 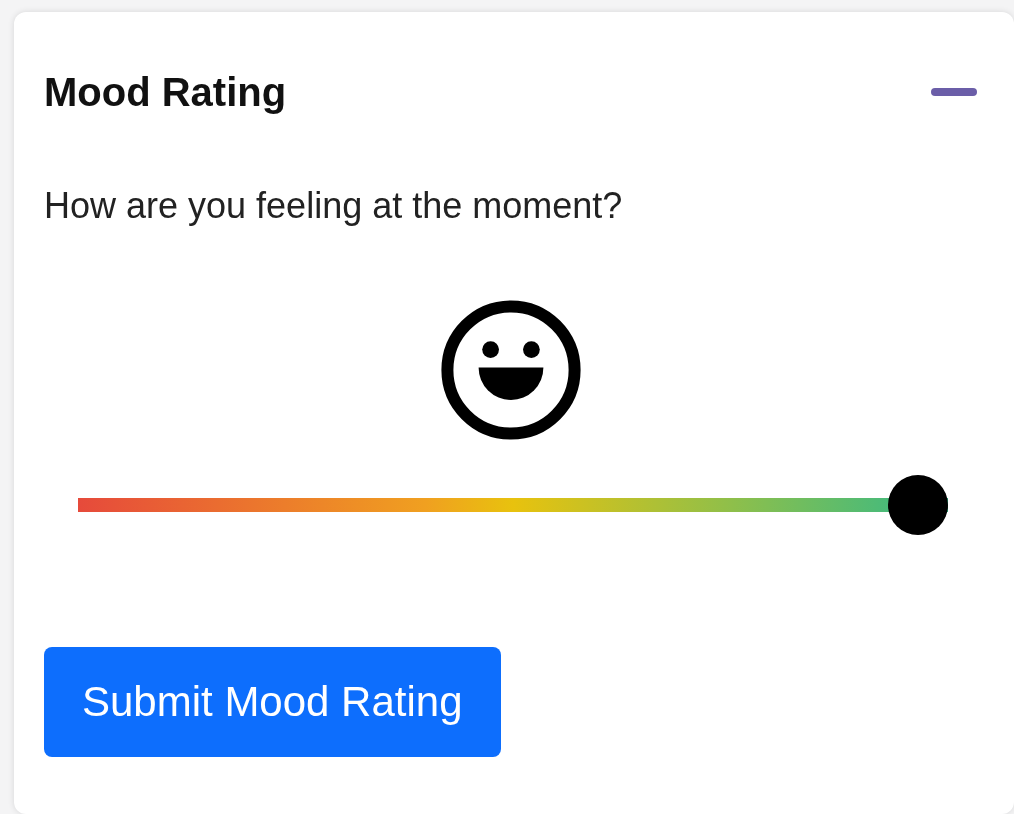 What do you see at coordinates (272, 702) in the screenshot?
I see `submit-button: Submit Mood Rating` at bounding box center [272, 702].